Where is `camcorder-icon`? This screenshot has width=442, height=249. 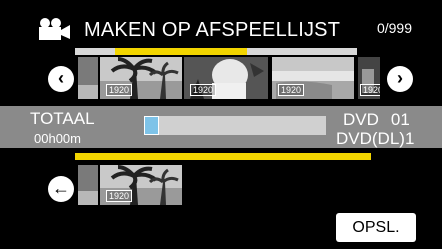 camcorder-icon is located at coordinates (54, 29).